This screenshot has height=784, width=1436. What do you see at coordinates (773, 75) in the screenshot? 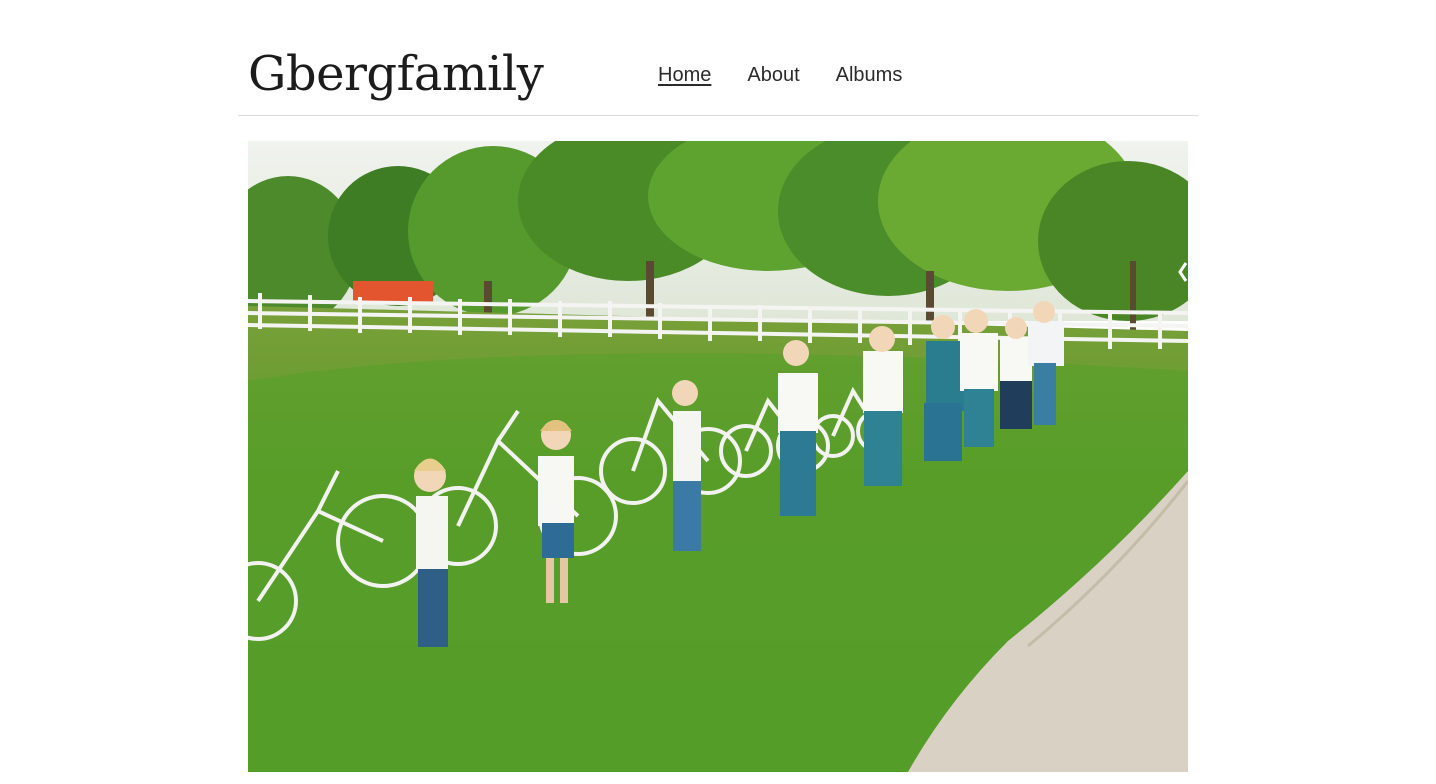
I see `nav-item-about: About` at bounding box center [773, 75].